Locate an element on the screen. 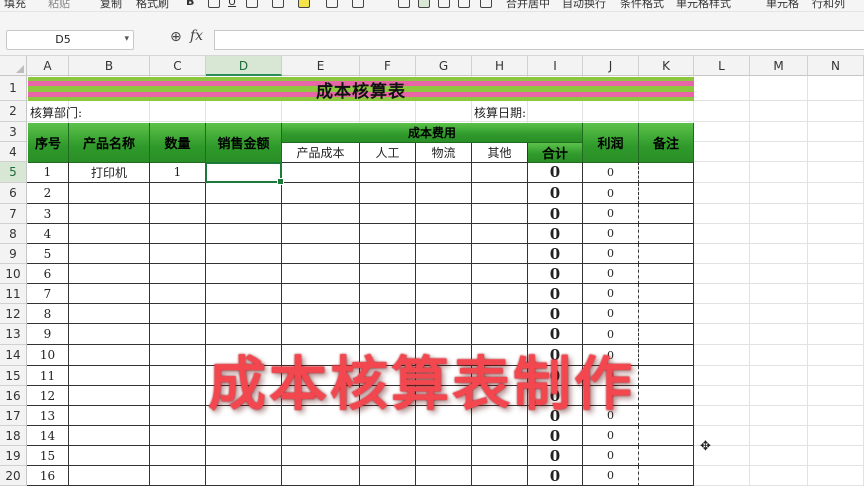  row-header-10: 10 is located at coordinates (13, 274).